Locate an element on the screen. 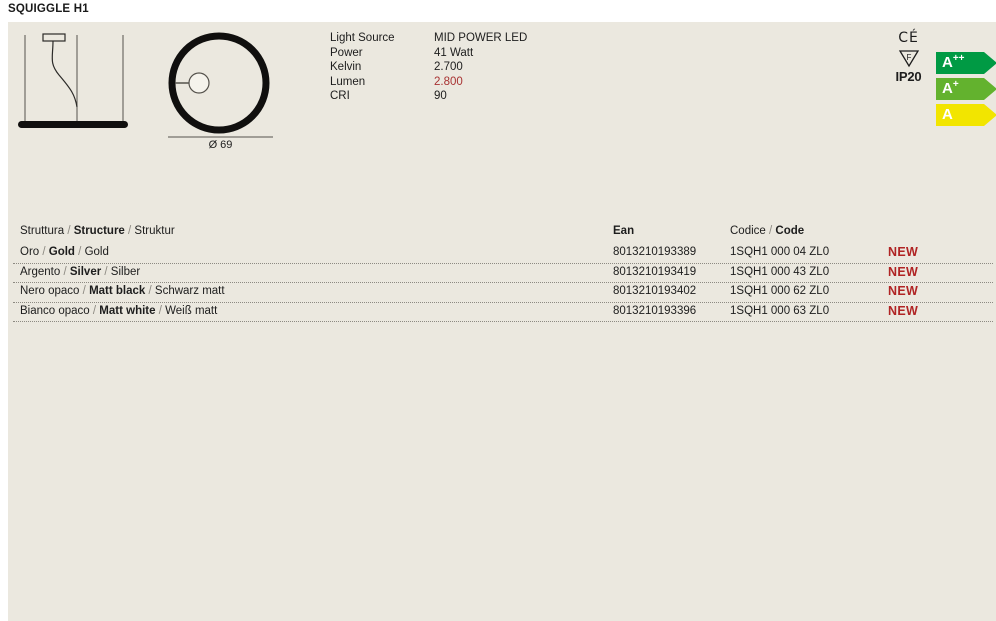  cell-finish: Oro / Gold / Gold is located at coordinates (64, 252).